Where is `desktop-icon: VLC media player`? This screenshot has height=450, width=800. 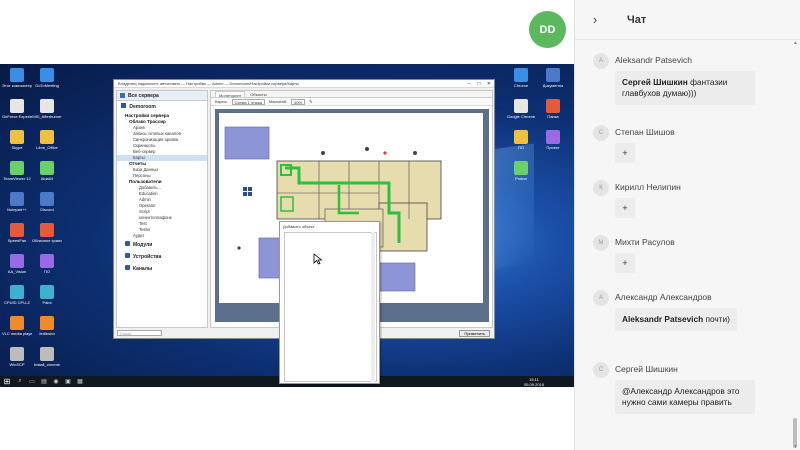 desktop-icon: VLC media player is located at coordinates (17, 329).